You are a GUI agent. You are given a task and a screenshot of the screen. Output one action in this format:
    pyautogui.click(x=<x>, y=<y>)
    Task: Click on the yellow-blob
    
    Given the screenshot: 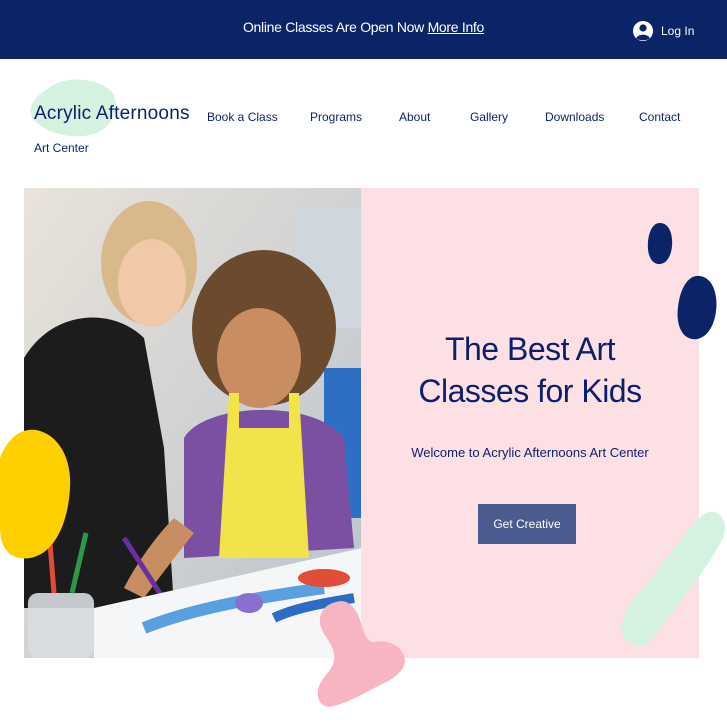 What is the action you would take?
    pyautogui.click(x=35, y=494)
    